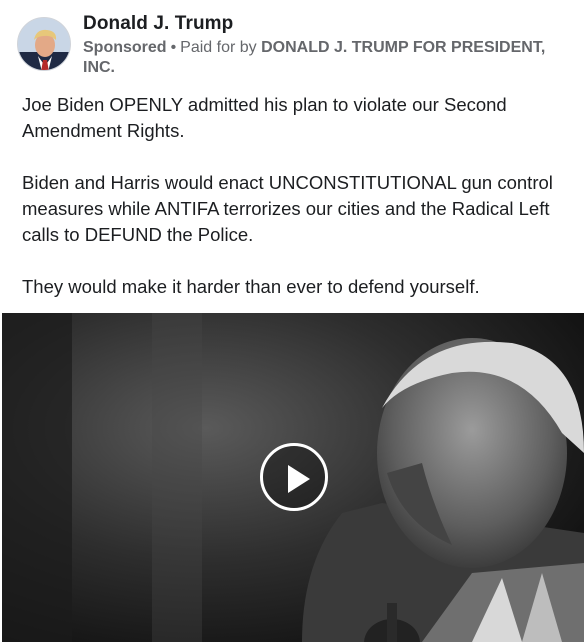 The image size is (586, 642). Describe the element at coordinates (218, 47) in the screenshot. I see `paid-for-prefix: Paid for by` at that location.